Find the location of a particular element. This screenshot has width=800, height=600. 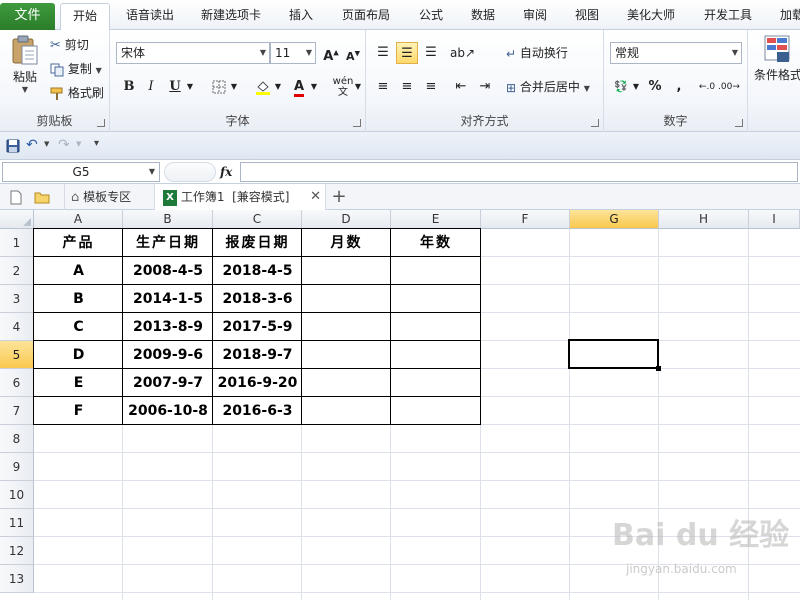

table-cell: 2016-6-3 is located at coordinates (257, 411).